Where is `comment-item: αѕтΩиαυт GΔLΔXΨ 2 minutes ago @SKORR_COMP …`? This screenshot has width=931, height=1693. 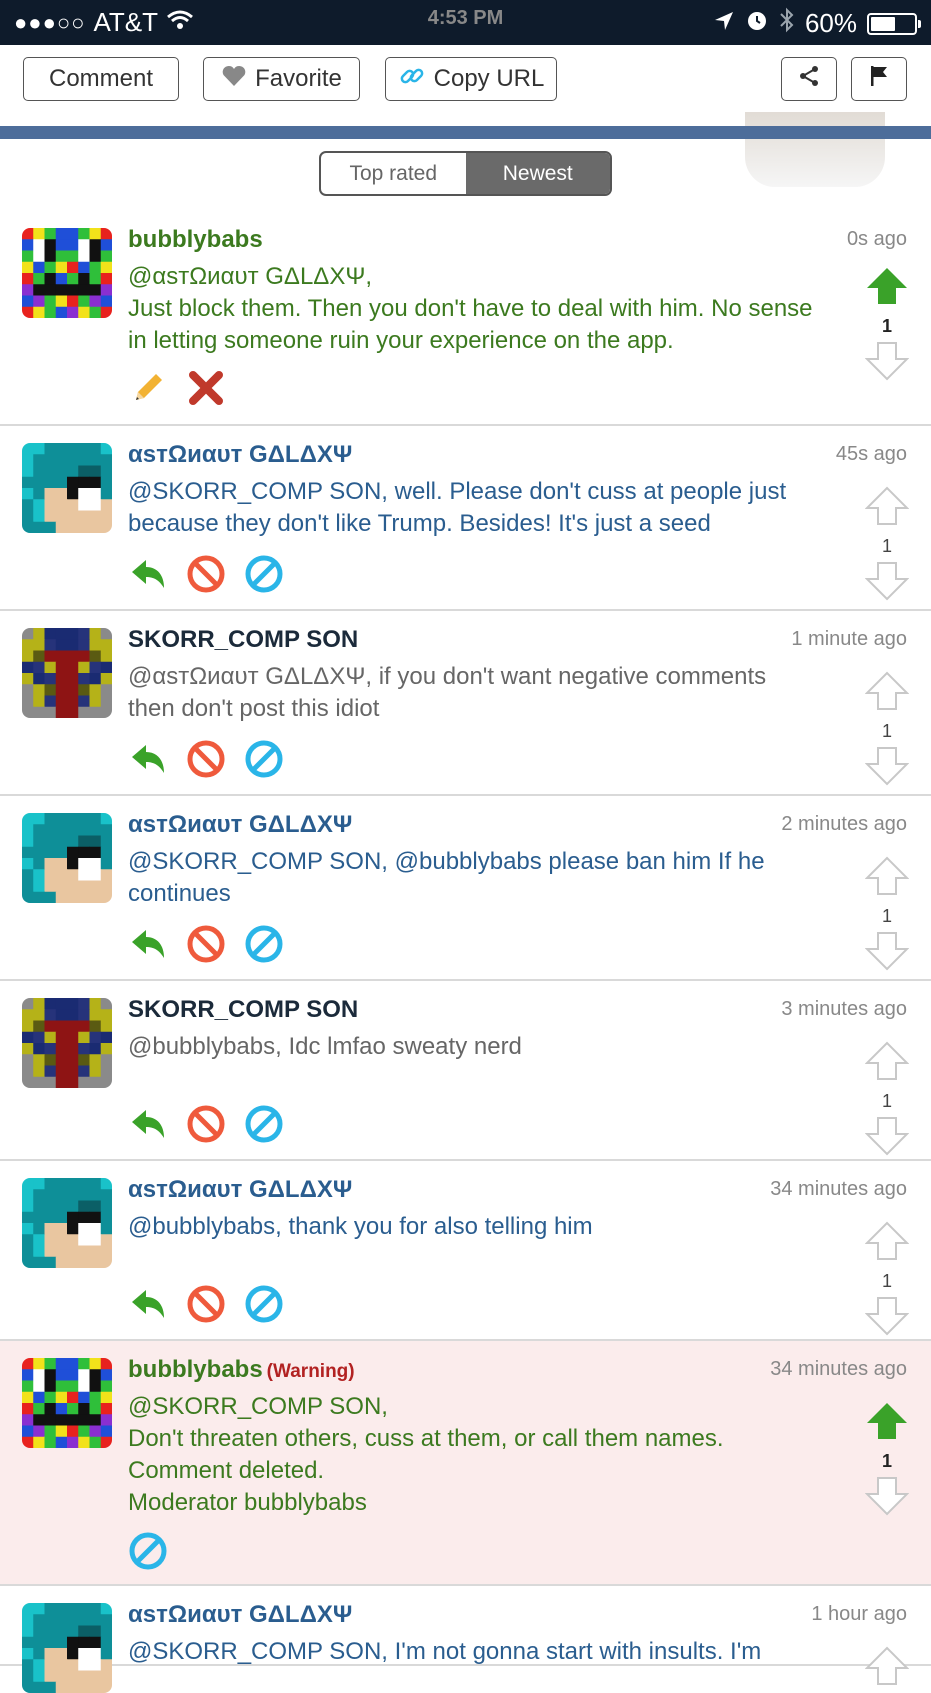 comment-item: αѕтΩиαυт GΔLΔXΨ 2 minutes ago @SKORR_COMP … is located at coordinates (465, 888).